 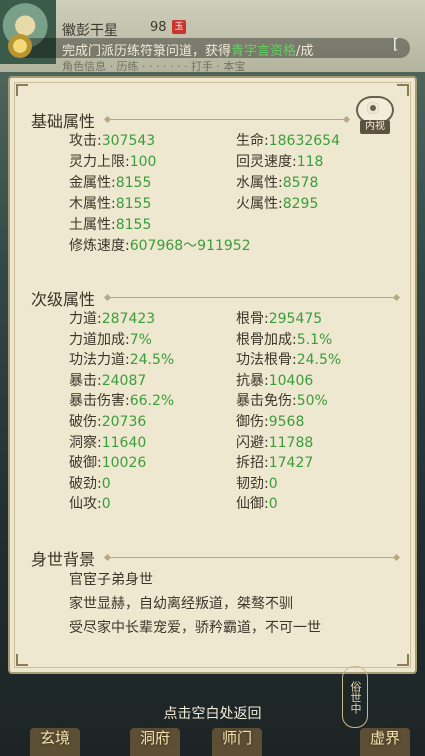 I want to click on stat-value: 100, so click(x=143, y=162).